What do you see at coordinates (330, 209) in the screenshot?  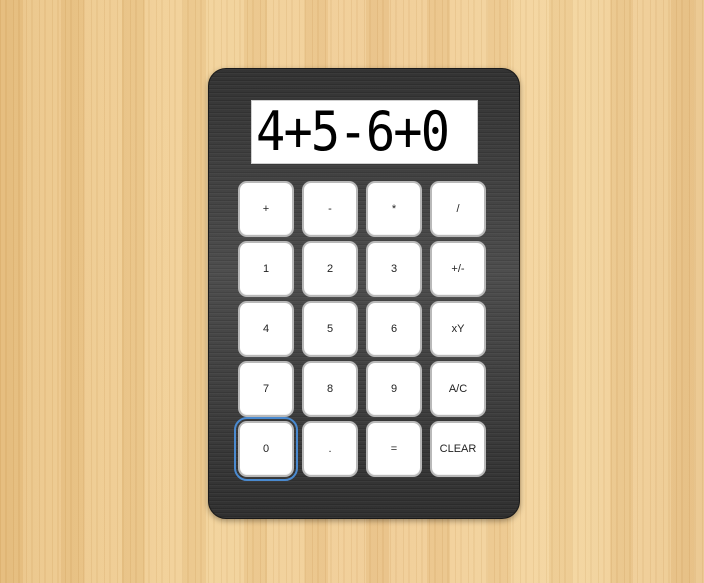 I see `minus-key: -` at bounding box center [330, 209].